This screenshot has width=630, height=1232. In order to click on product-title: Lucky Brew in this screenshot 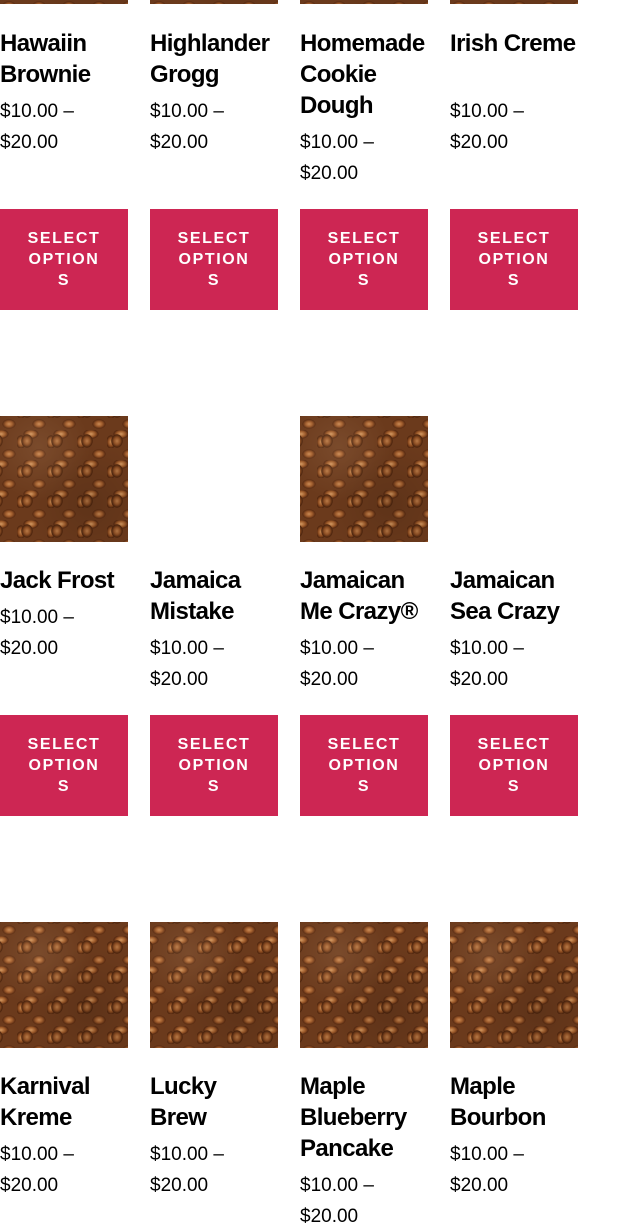, I will do `click(214, 1102)`.